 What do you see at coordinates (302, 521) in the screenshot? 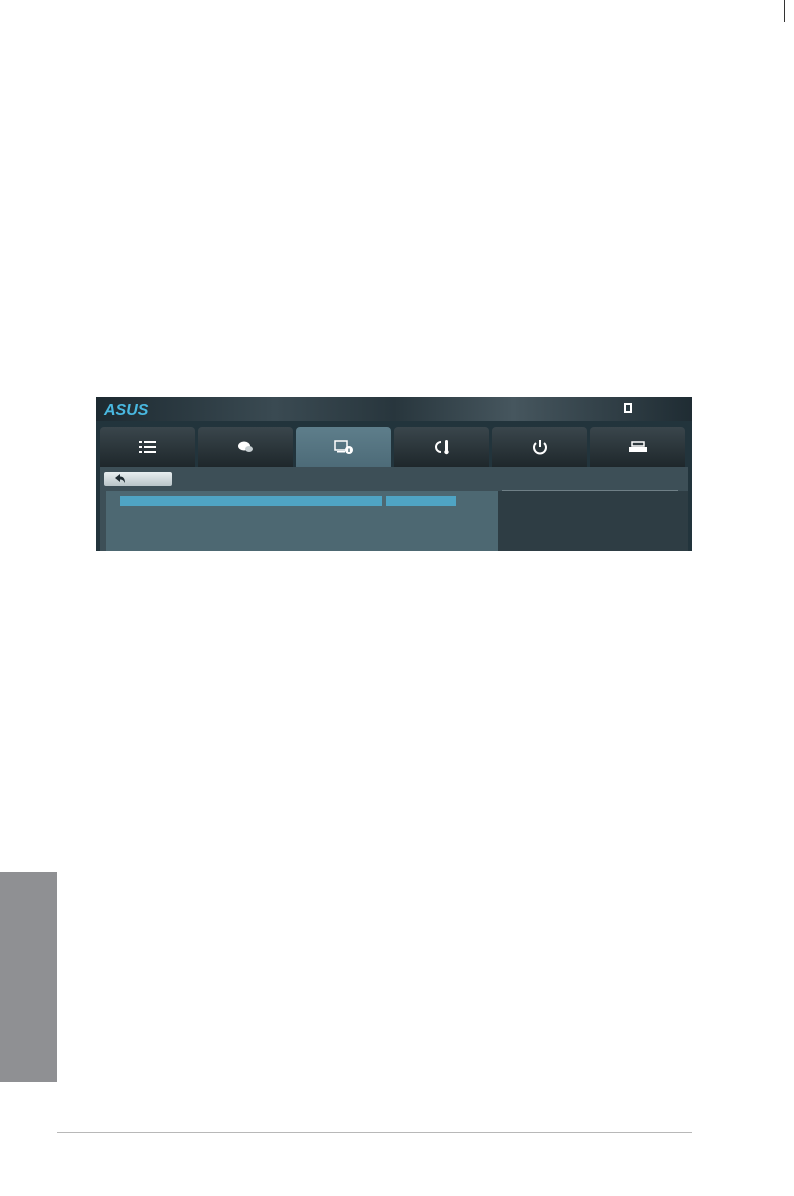
I see `settings-panel` at bounding box center [302, 521].